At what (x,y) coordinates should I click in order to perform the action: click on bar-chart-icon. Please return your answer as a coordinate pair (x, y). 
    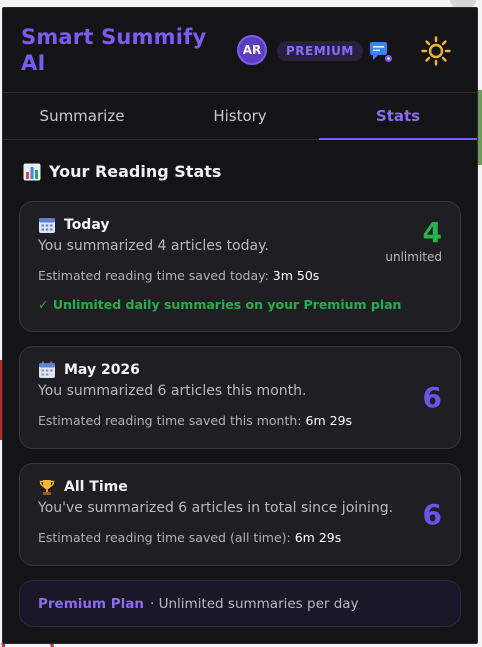
    Looking at the image, I should click on (32, 171).